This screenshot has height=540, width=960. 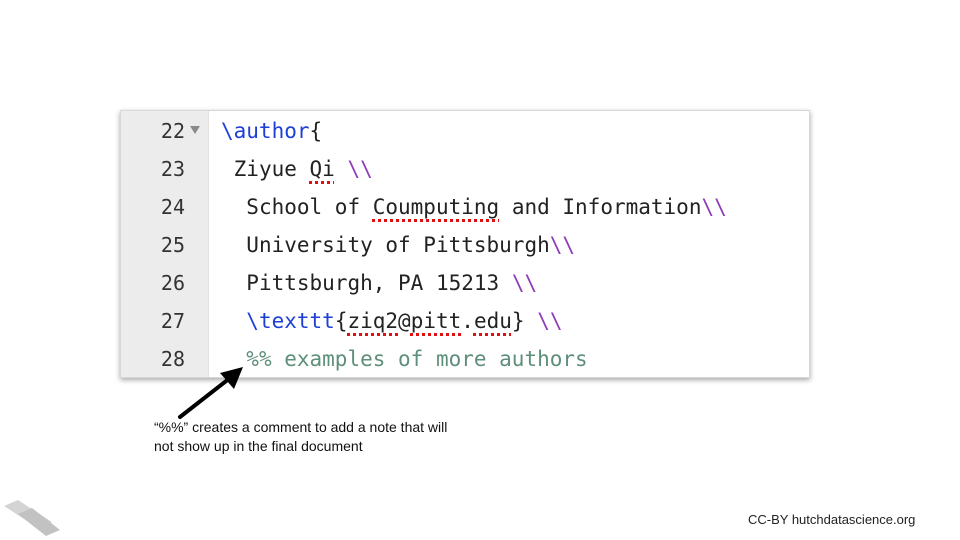 I want to click on annotation-arrow-icon, so click(x=210, y=393).